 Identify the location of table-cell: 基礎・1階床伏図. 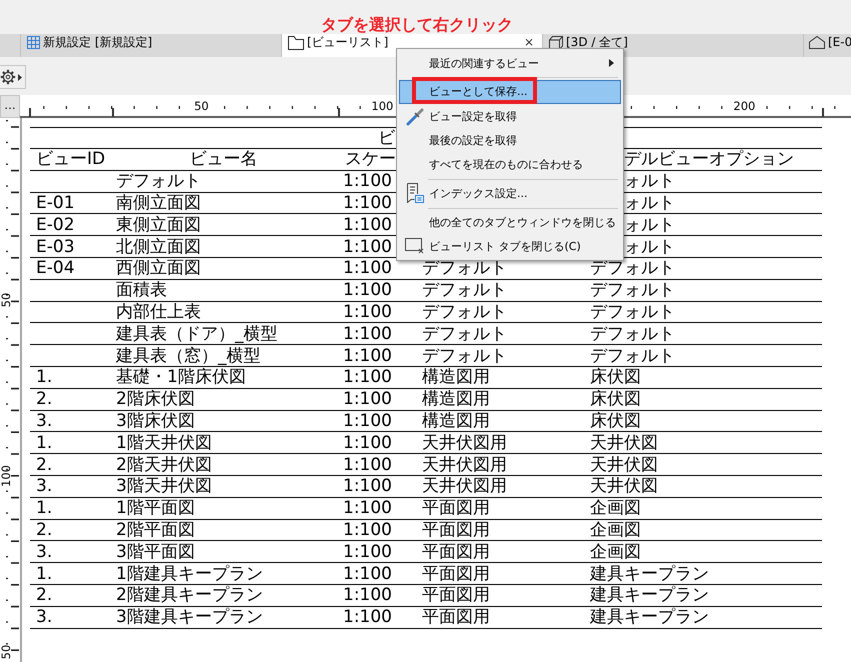
(181, 377).